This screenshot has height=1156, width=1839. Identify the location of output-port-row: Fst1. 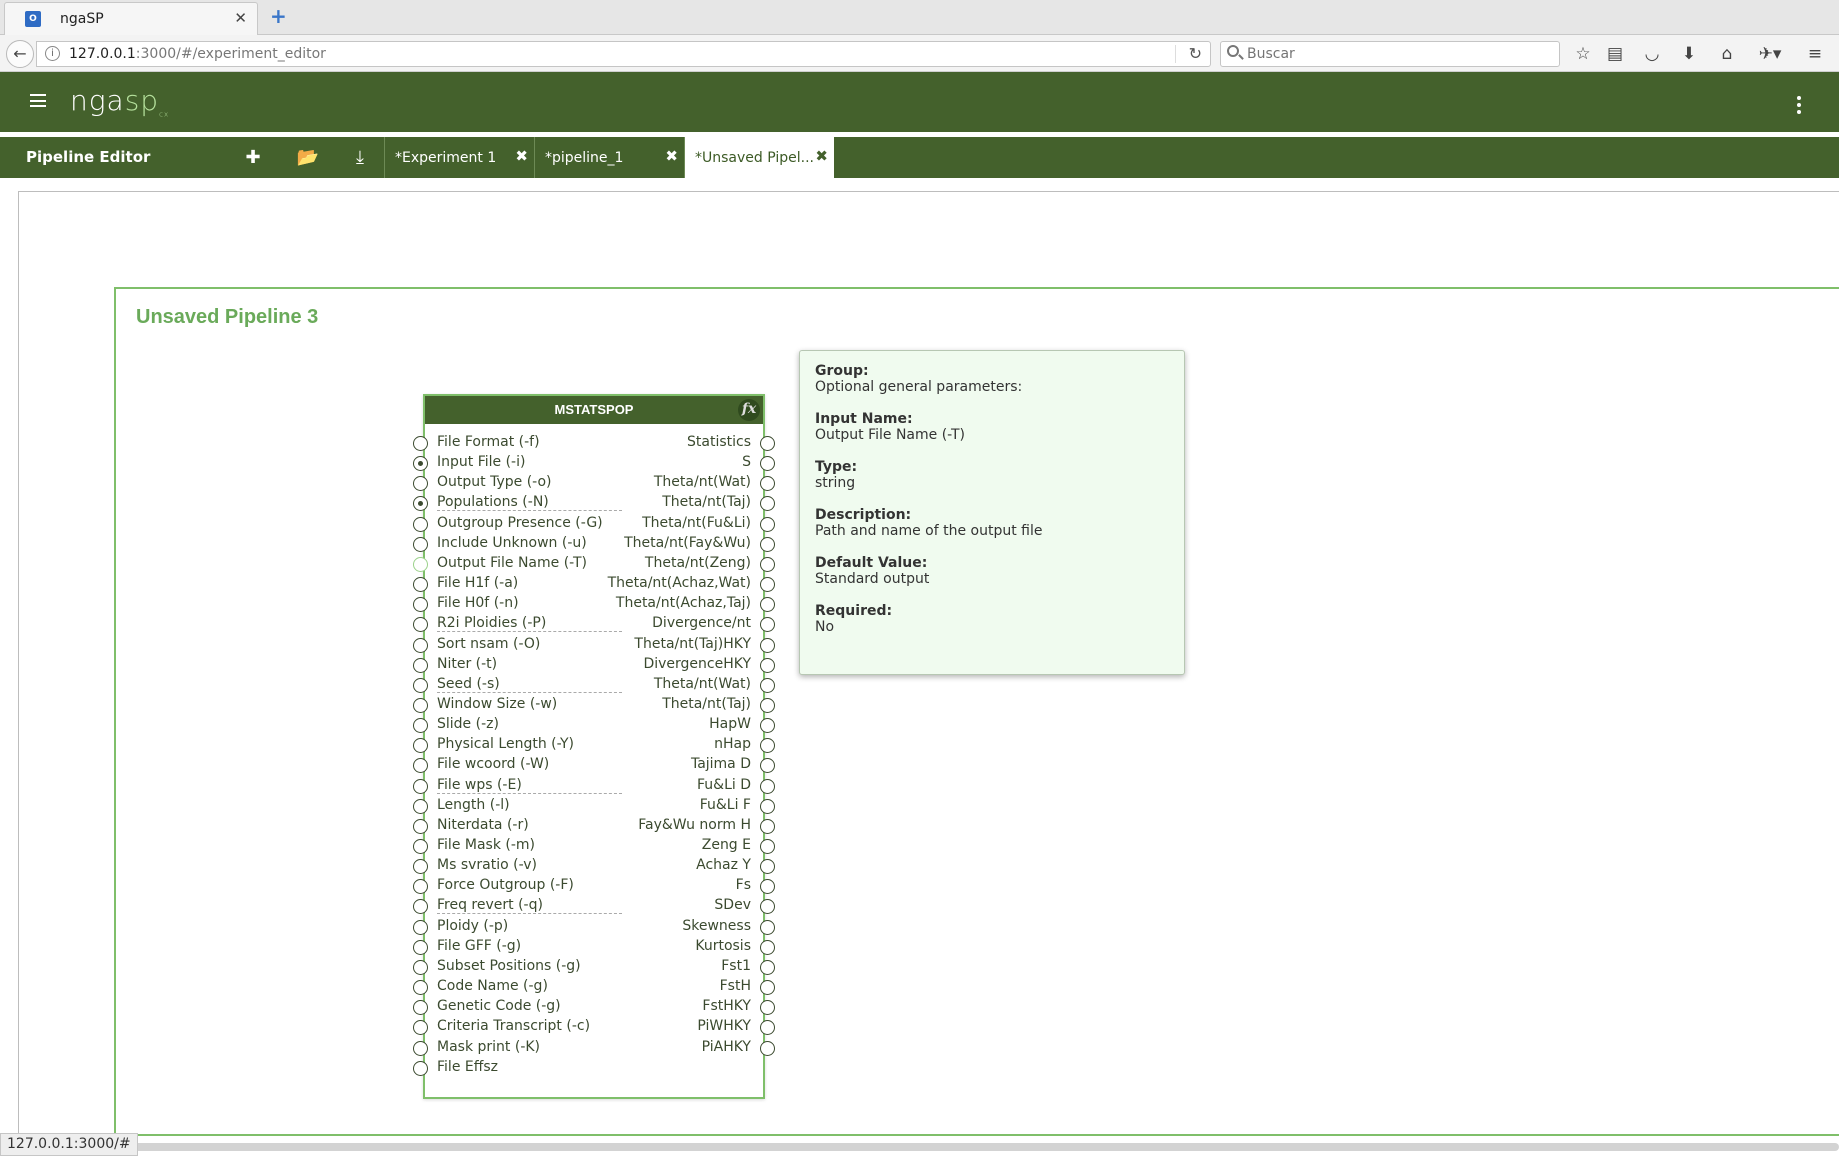
(675, 967).